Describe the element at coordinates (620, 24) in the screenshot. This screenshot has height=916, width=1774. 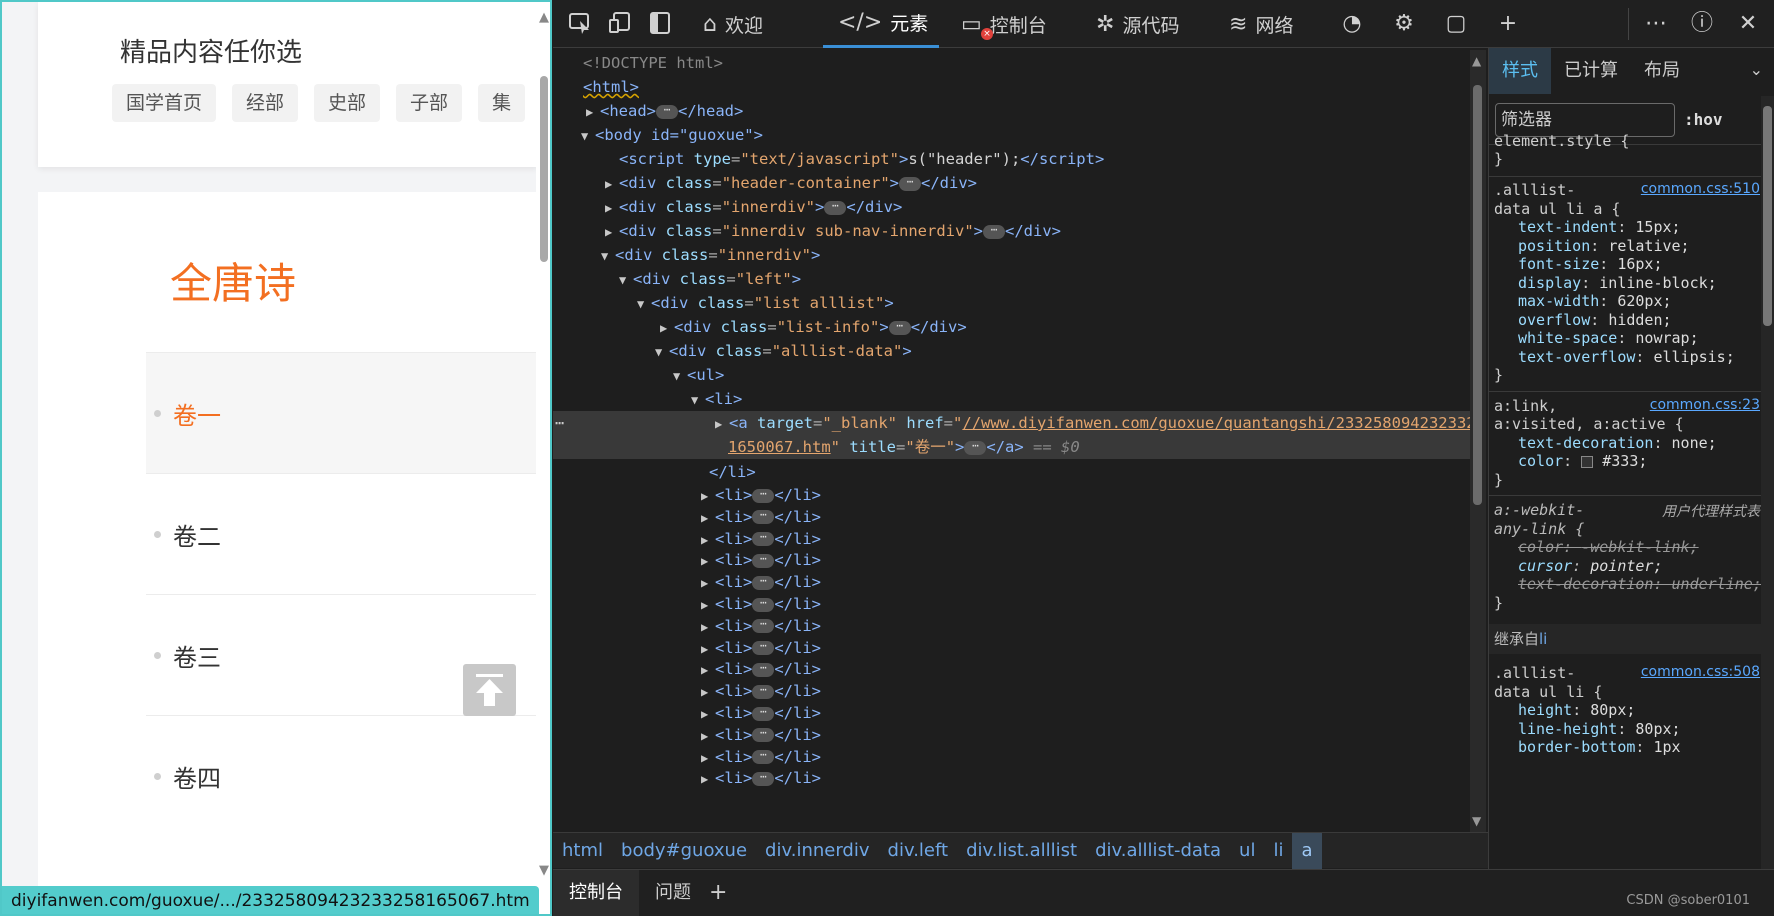
I see `device-emulation-icon` at that location.